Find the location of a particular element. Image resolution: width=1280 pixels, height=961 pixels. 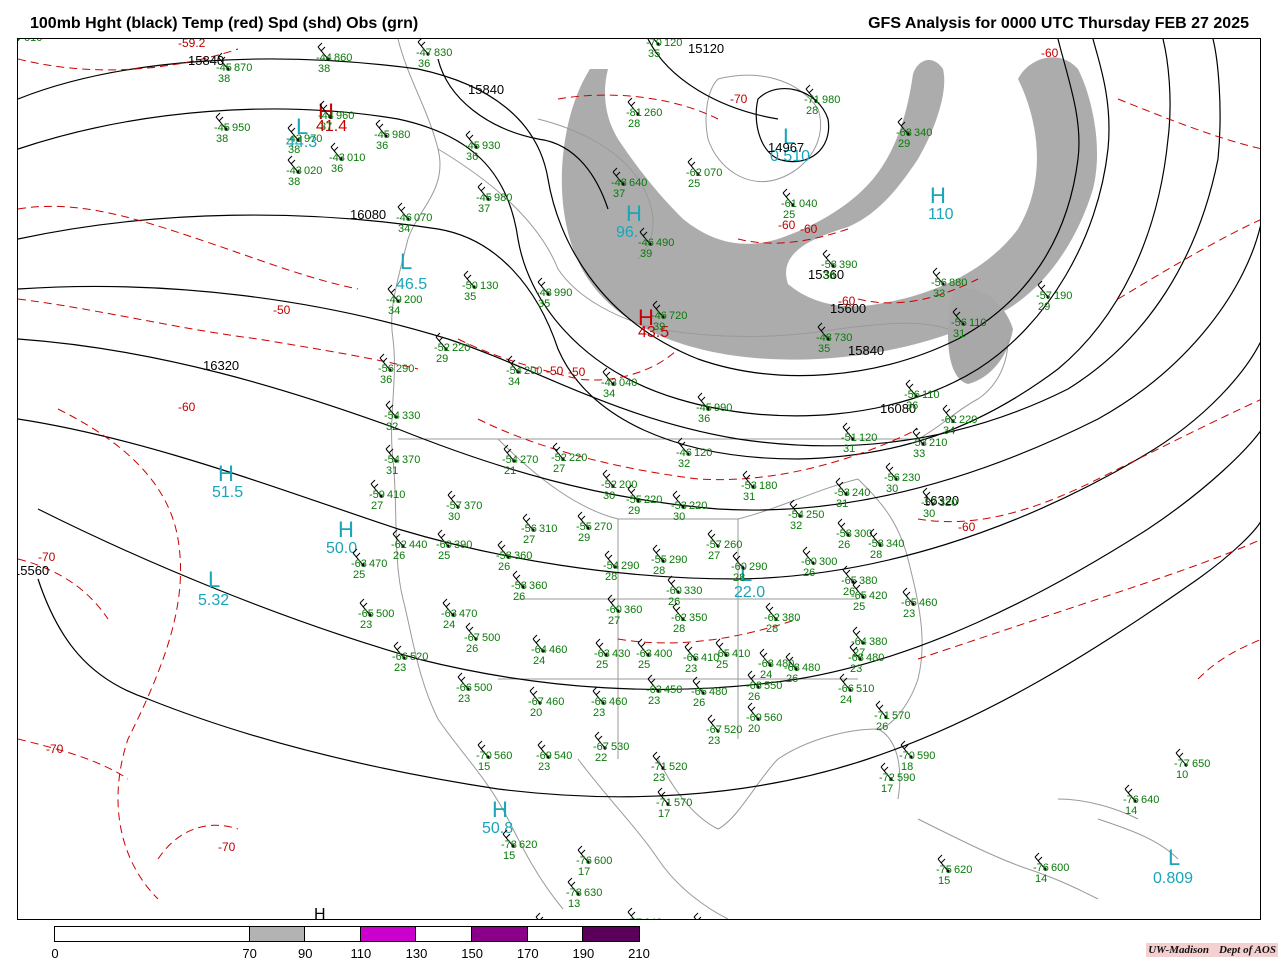

station-obs: -71 57017 is located at coordinates (674, 803).